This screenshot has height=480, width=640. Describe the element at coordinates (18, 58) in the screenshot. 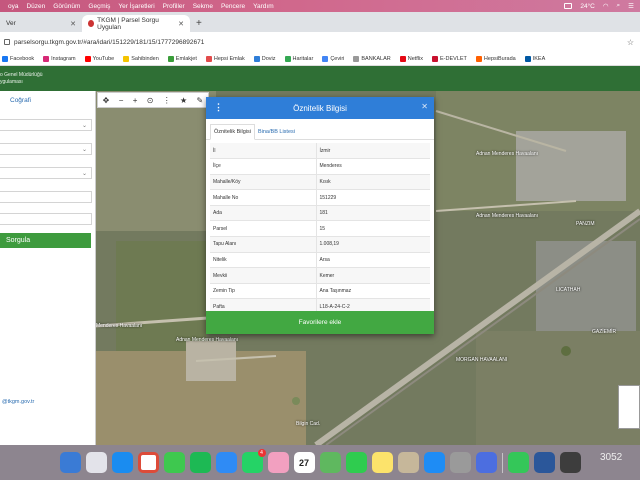

I see `bookmark-item: Facebook` at that location.